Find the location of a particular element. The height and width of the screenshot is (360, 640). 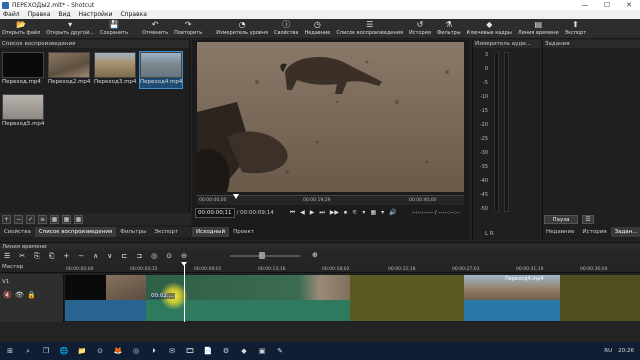

playlist-item: Переход2.mp4 is located at coordinates (69, 70).